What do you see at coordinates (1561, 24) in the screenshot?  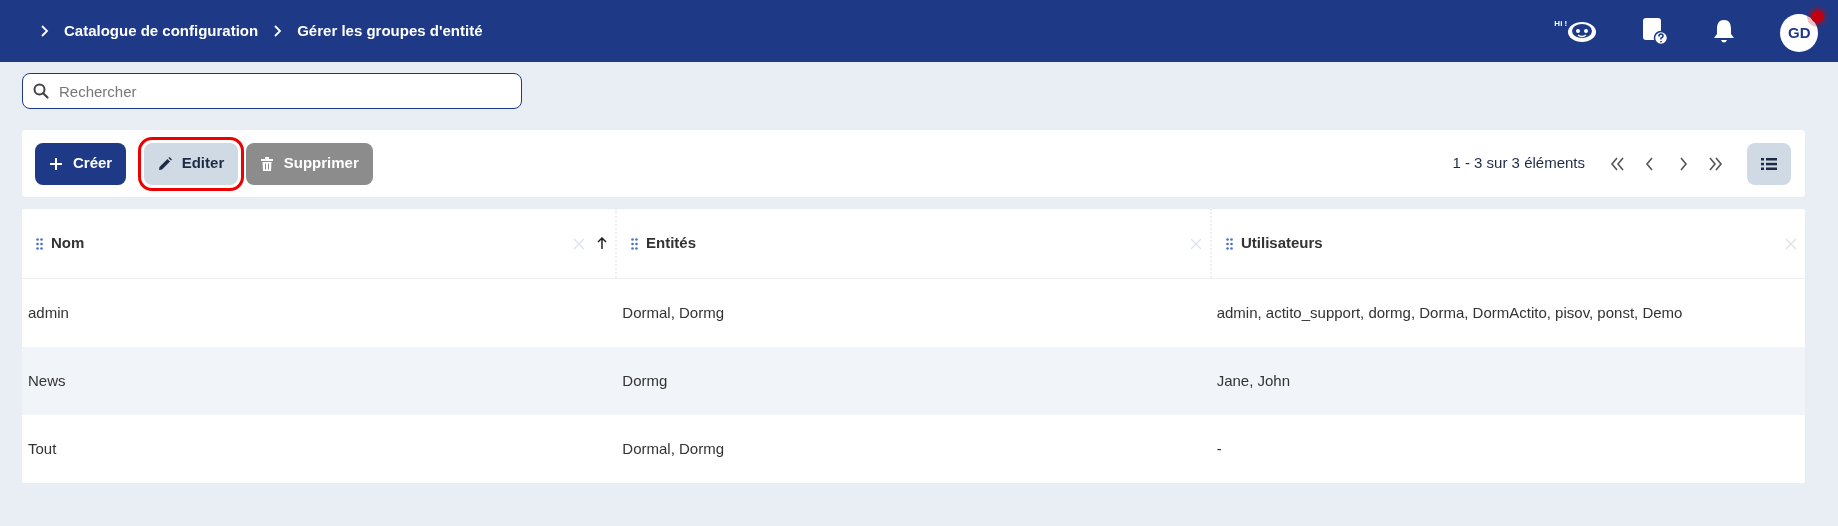 I see `assistant-greeting: Hi !` at bounding box center [1561, 24].